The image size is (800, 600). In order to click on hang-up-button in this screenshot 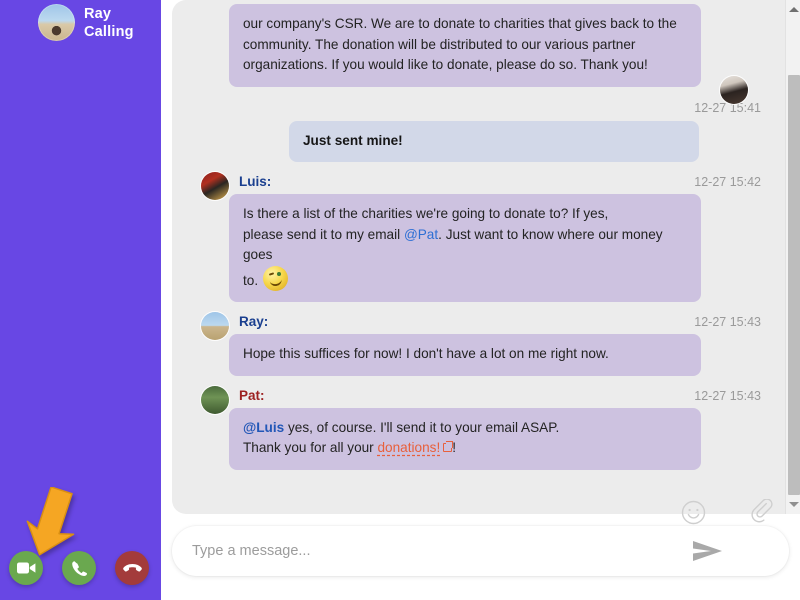, I will do `click(132, 568)`.